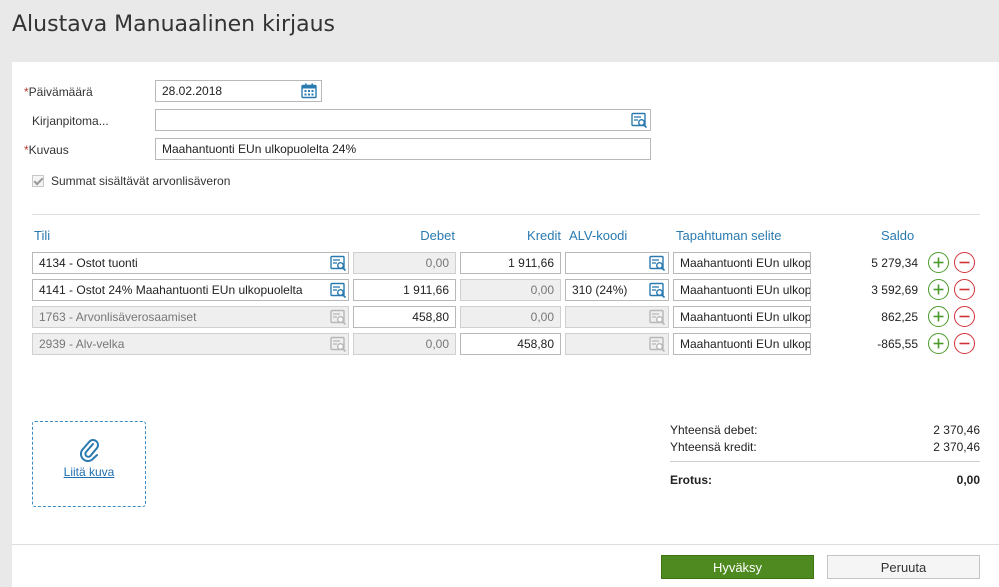 Image resolution: width=999 pixels, height=587 pixels. What do you see at coordinates (598, 235) in the screenshot?
I see `col-header-vat-code: ALV-koodi` at bounding box center [598, 235].